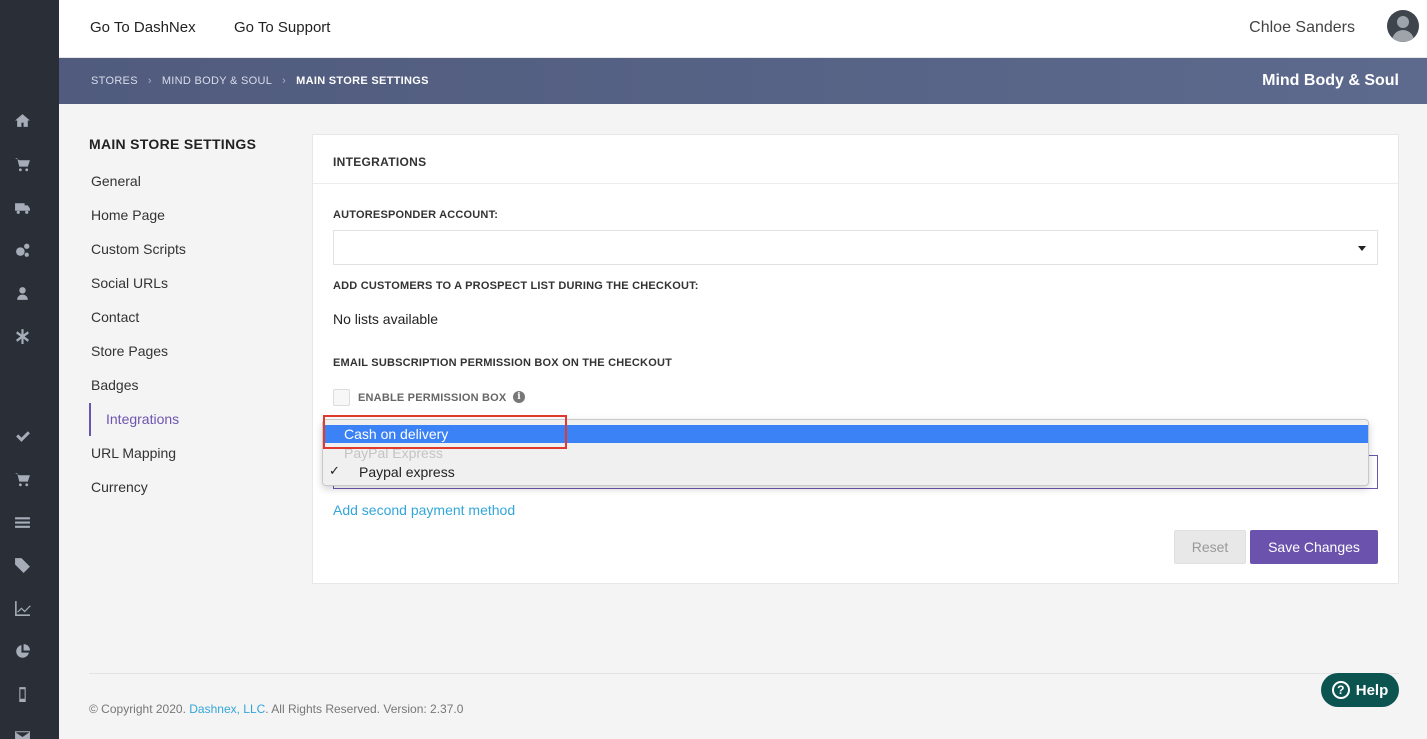 This screenshot has height=739, width=1427. Describe the element at coordinates (341, 397) in the screenshot. I see `enable-permission-checkbox` at that location.